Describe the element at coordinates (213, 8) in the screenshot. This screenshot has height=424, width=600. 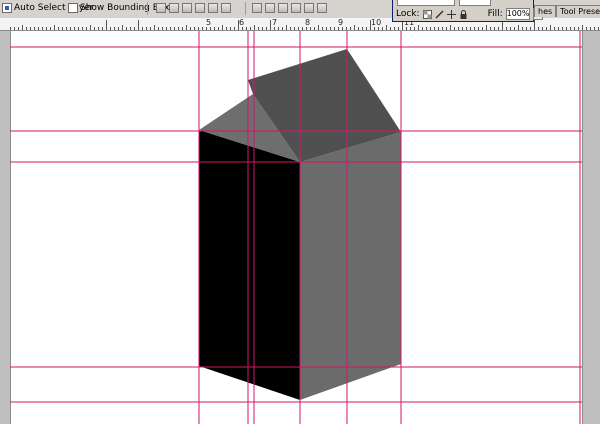
I see `align-horizontal-center-icon` at that location.